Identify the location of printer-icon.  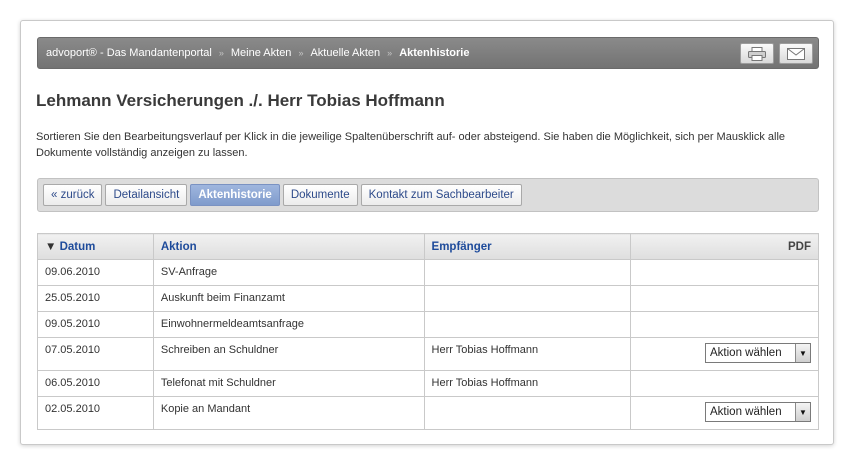
(757, 53).